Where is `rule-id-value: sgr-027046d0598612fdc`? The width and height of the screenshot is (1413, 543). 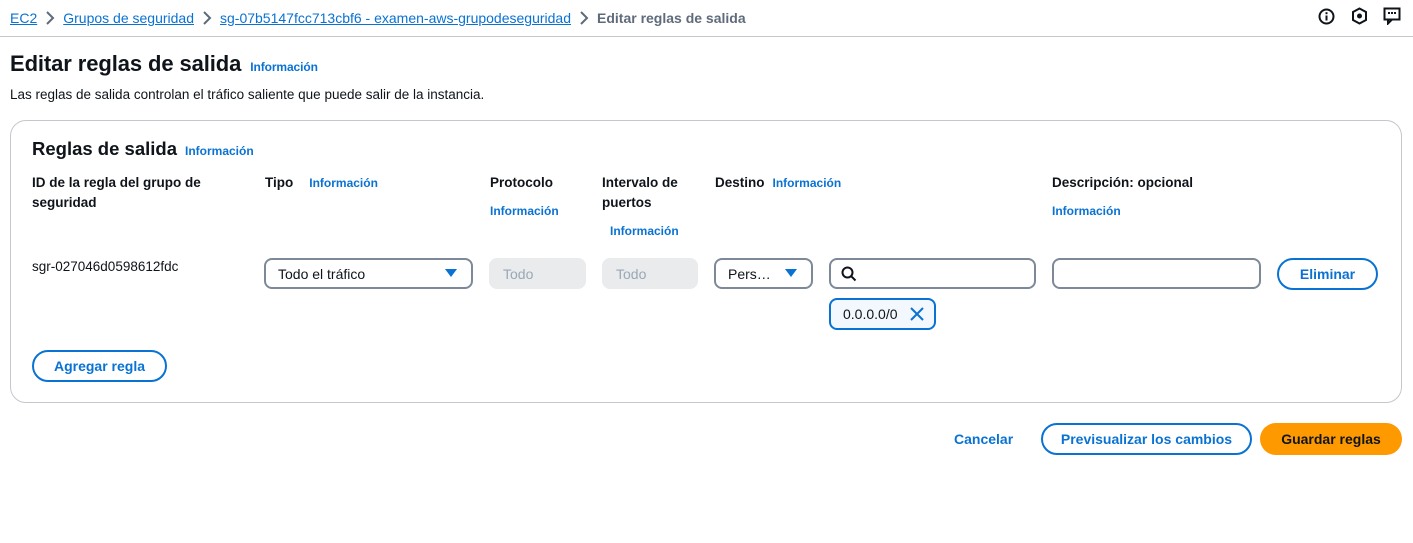 rule-id-value: sgr-027046d0598612fdc is located at coordinates (105, 266).